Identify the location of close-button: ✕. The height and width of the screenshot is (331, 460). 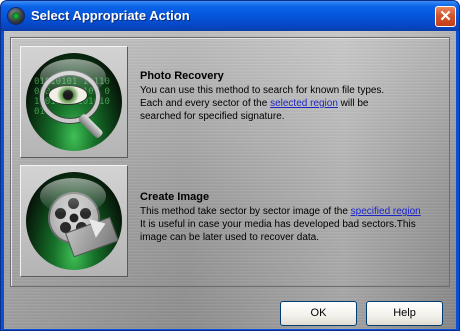
(445, 16).